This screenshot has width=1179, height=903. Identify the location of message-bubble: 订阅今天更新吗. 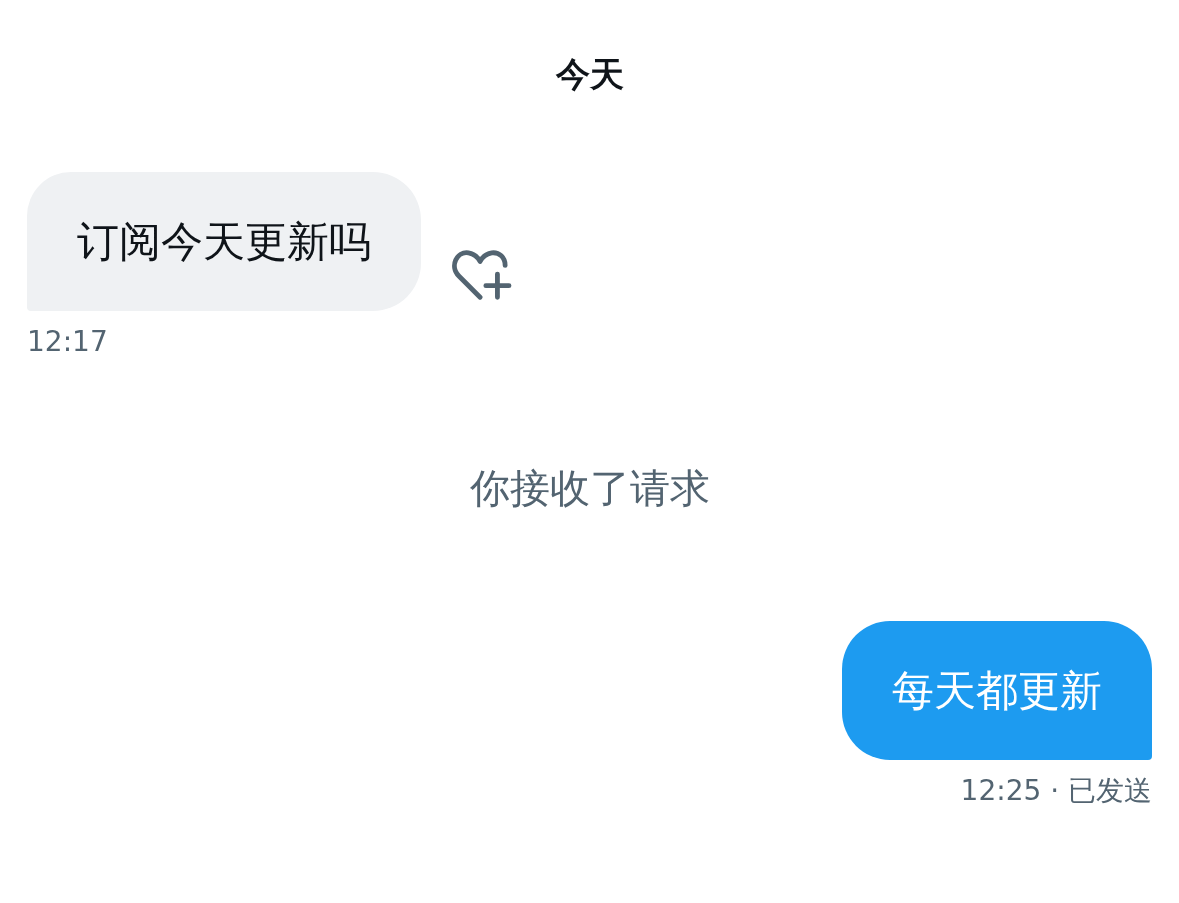
(224, 241).